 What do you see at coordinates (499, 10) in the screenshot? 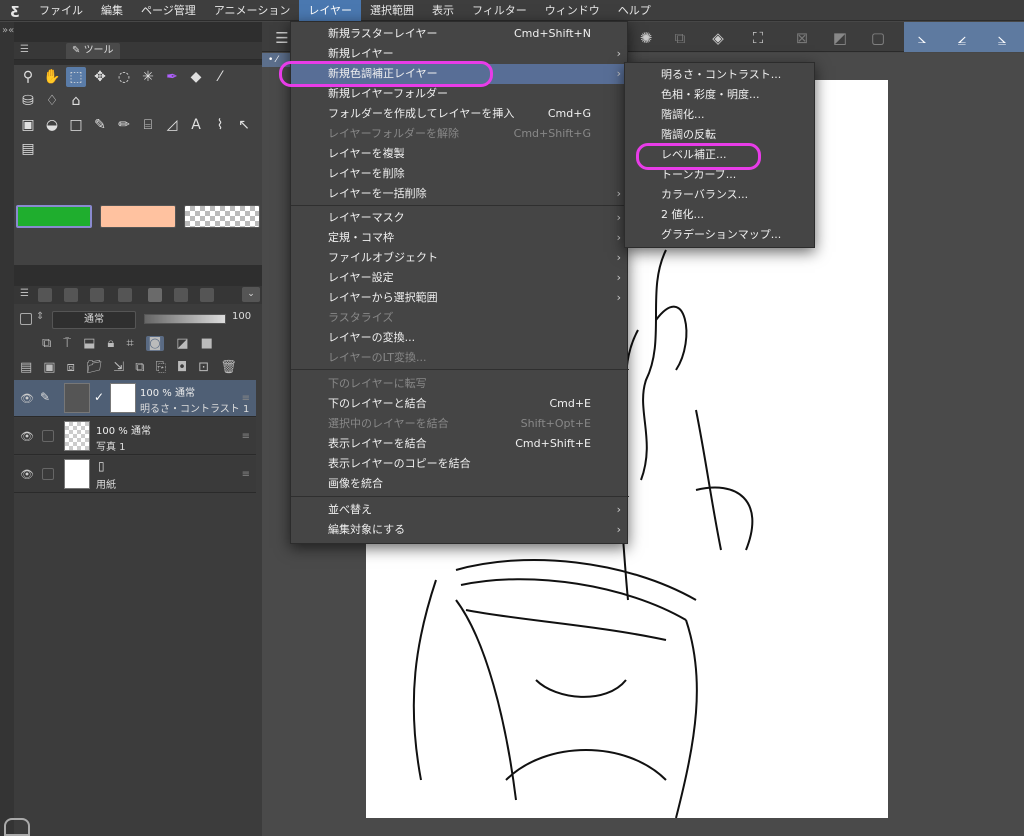
I see `menu-filter: フィルター` at bounding box center [499, 10].